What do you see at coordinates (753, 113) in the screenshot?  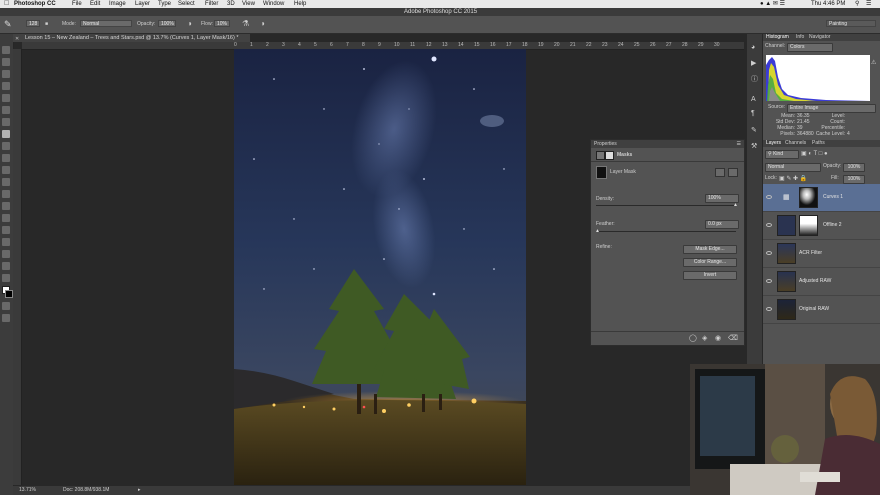 I see `paragraph-icon: ¶` at bounding box center [753, 113].